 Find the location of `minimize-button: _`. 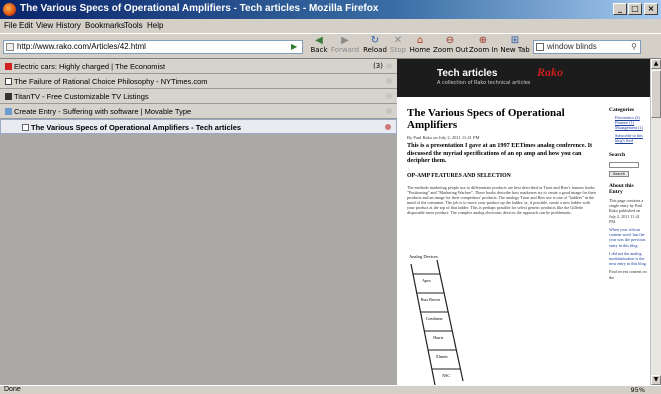

minimize-button: _ is located at coordinates (620, 9).